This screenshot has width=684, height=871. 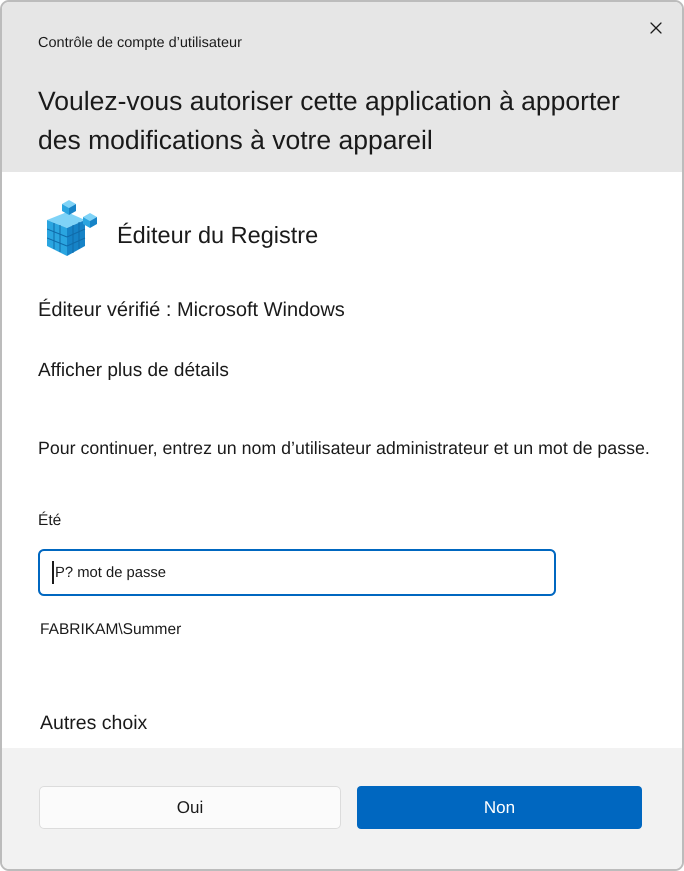 I want to click on secondary-button: Oui, so click(x=190, y=807).